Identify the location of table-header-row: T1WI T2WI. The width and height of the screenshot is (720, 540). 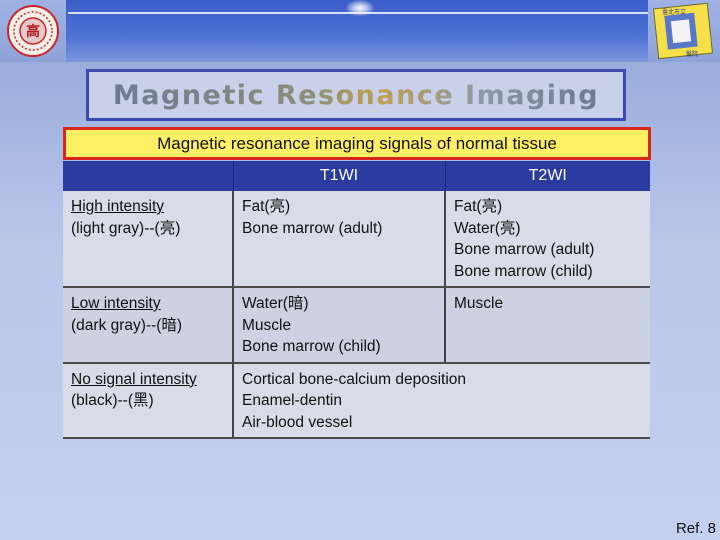
(356, 176).